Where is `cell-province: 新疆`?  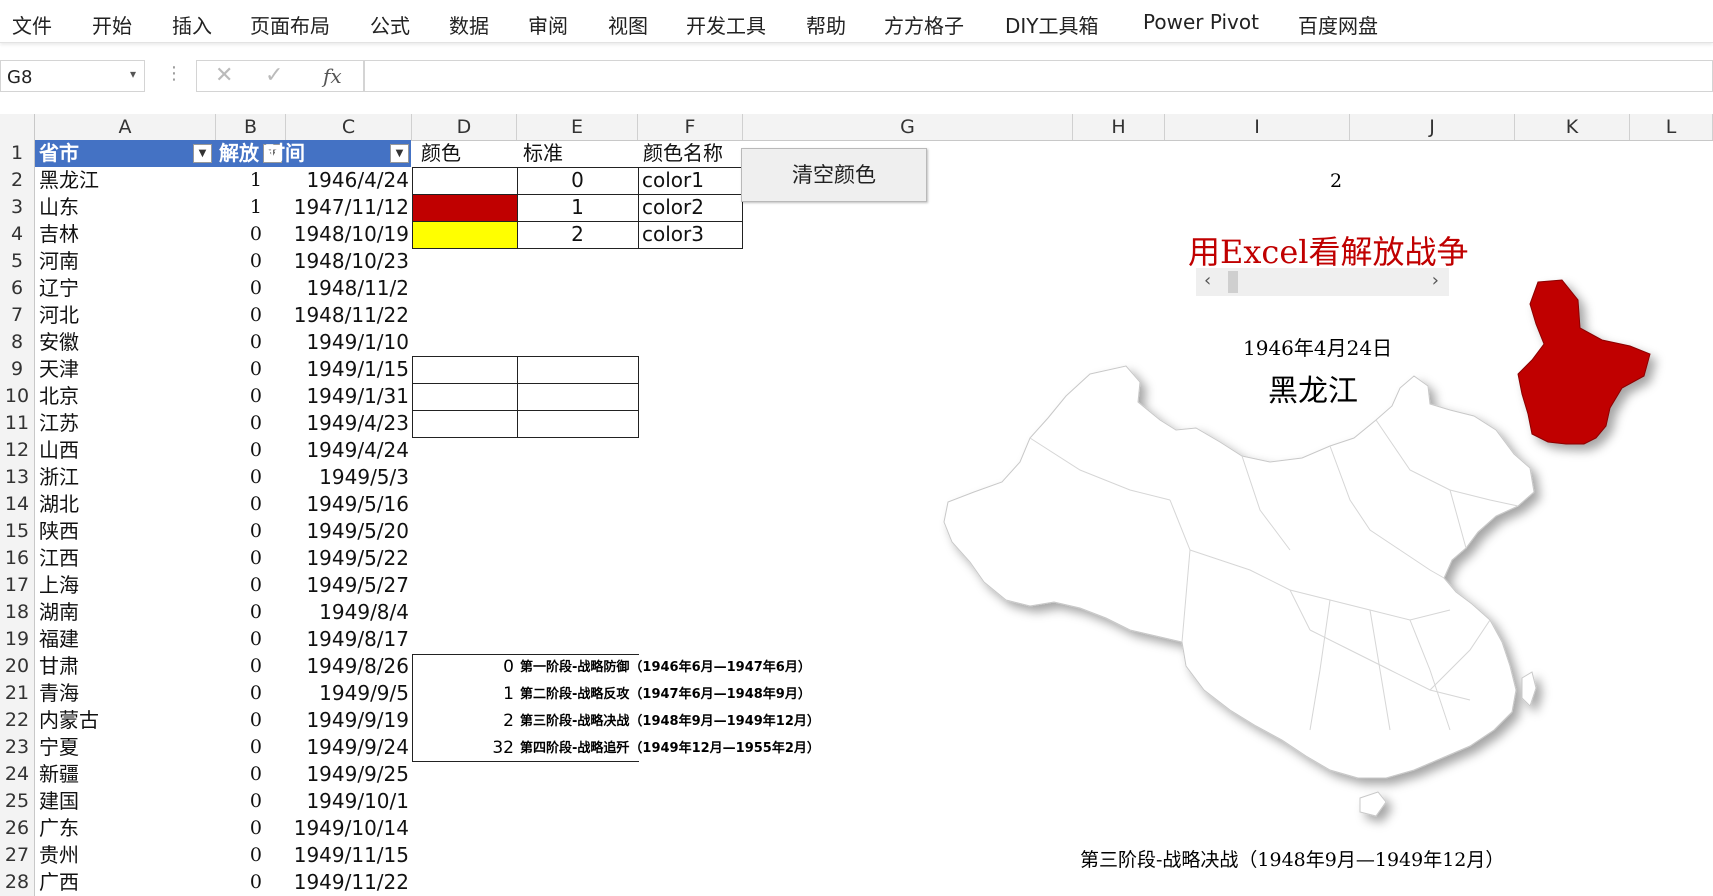 cell-province: 新疆 is located at coordinates (126, 774).